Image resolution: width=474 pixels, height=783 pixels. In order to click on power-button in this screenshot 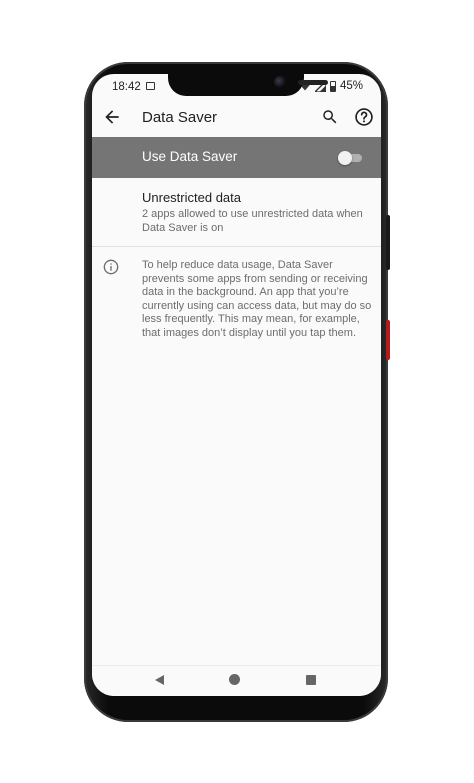, I will do `click(388, 340)`.